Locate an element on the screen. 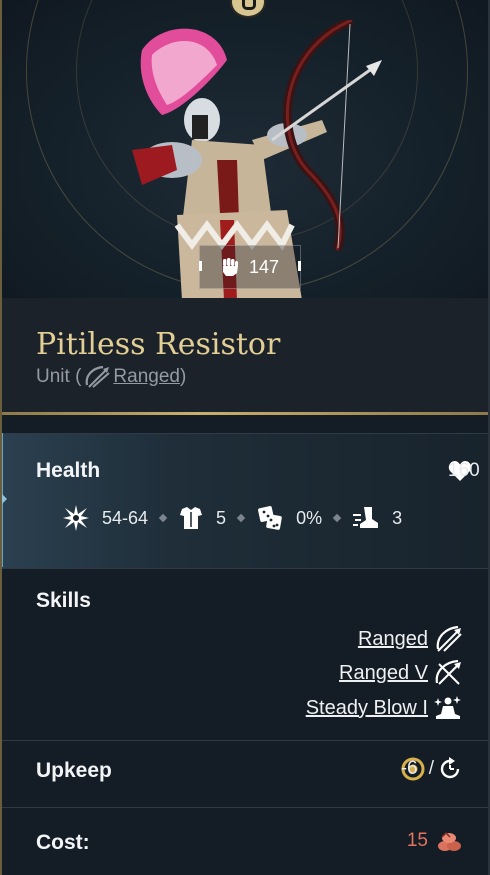 The width and height of the screenshot is (490, 875). power-value: 147 is located at coordinates (264, 266).